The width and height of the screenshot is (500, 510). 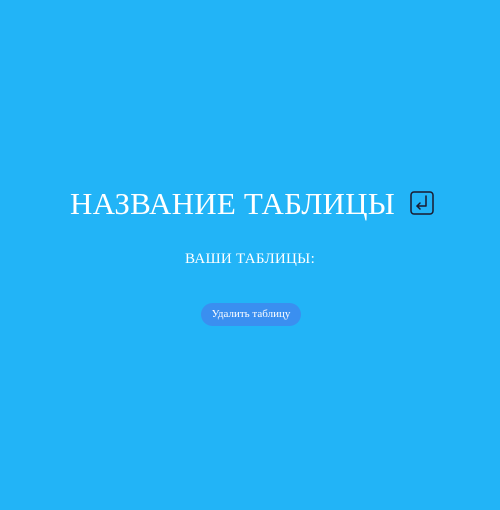 I want to click on enter-button, so click(x=422, y=203).